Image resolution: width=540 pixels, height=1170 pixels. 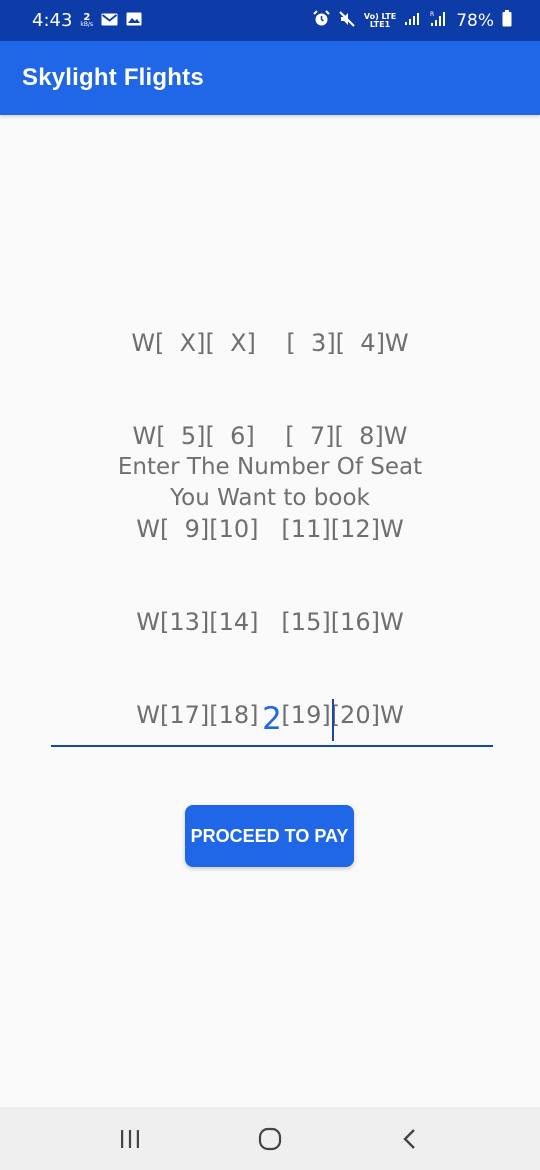 What do you see at coordinates (439, 20) in the screenshot?
I see `signal-roaming-icon: R` at bounding box center [439, 20].